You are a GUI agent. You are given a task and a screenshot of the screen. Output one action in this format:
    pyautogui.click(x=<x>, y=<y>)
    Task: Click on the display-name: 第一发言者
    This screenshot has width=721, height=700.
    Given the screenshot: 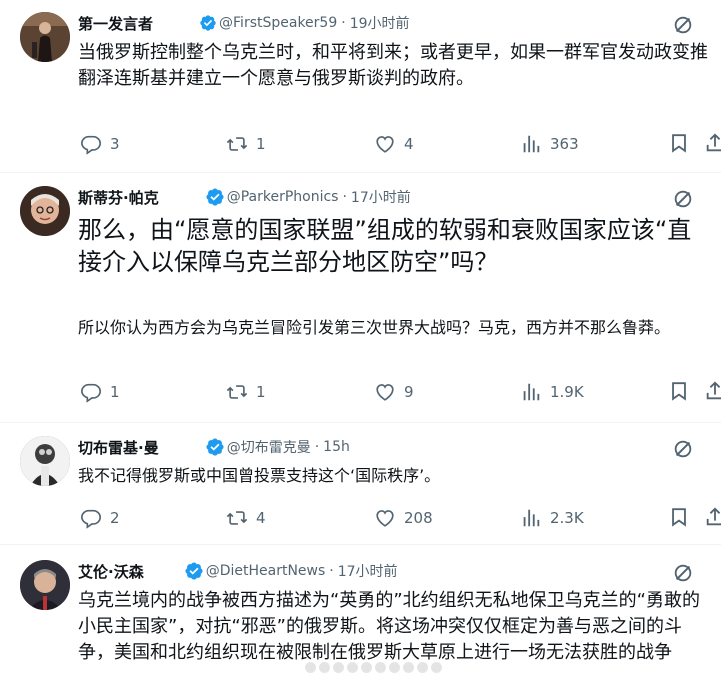 What is the action you would take?
    pyautogui.click(x=115, y=23)
    